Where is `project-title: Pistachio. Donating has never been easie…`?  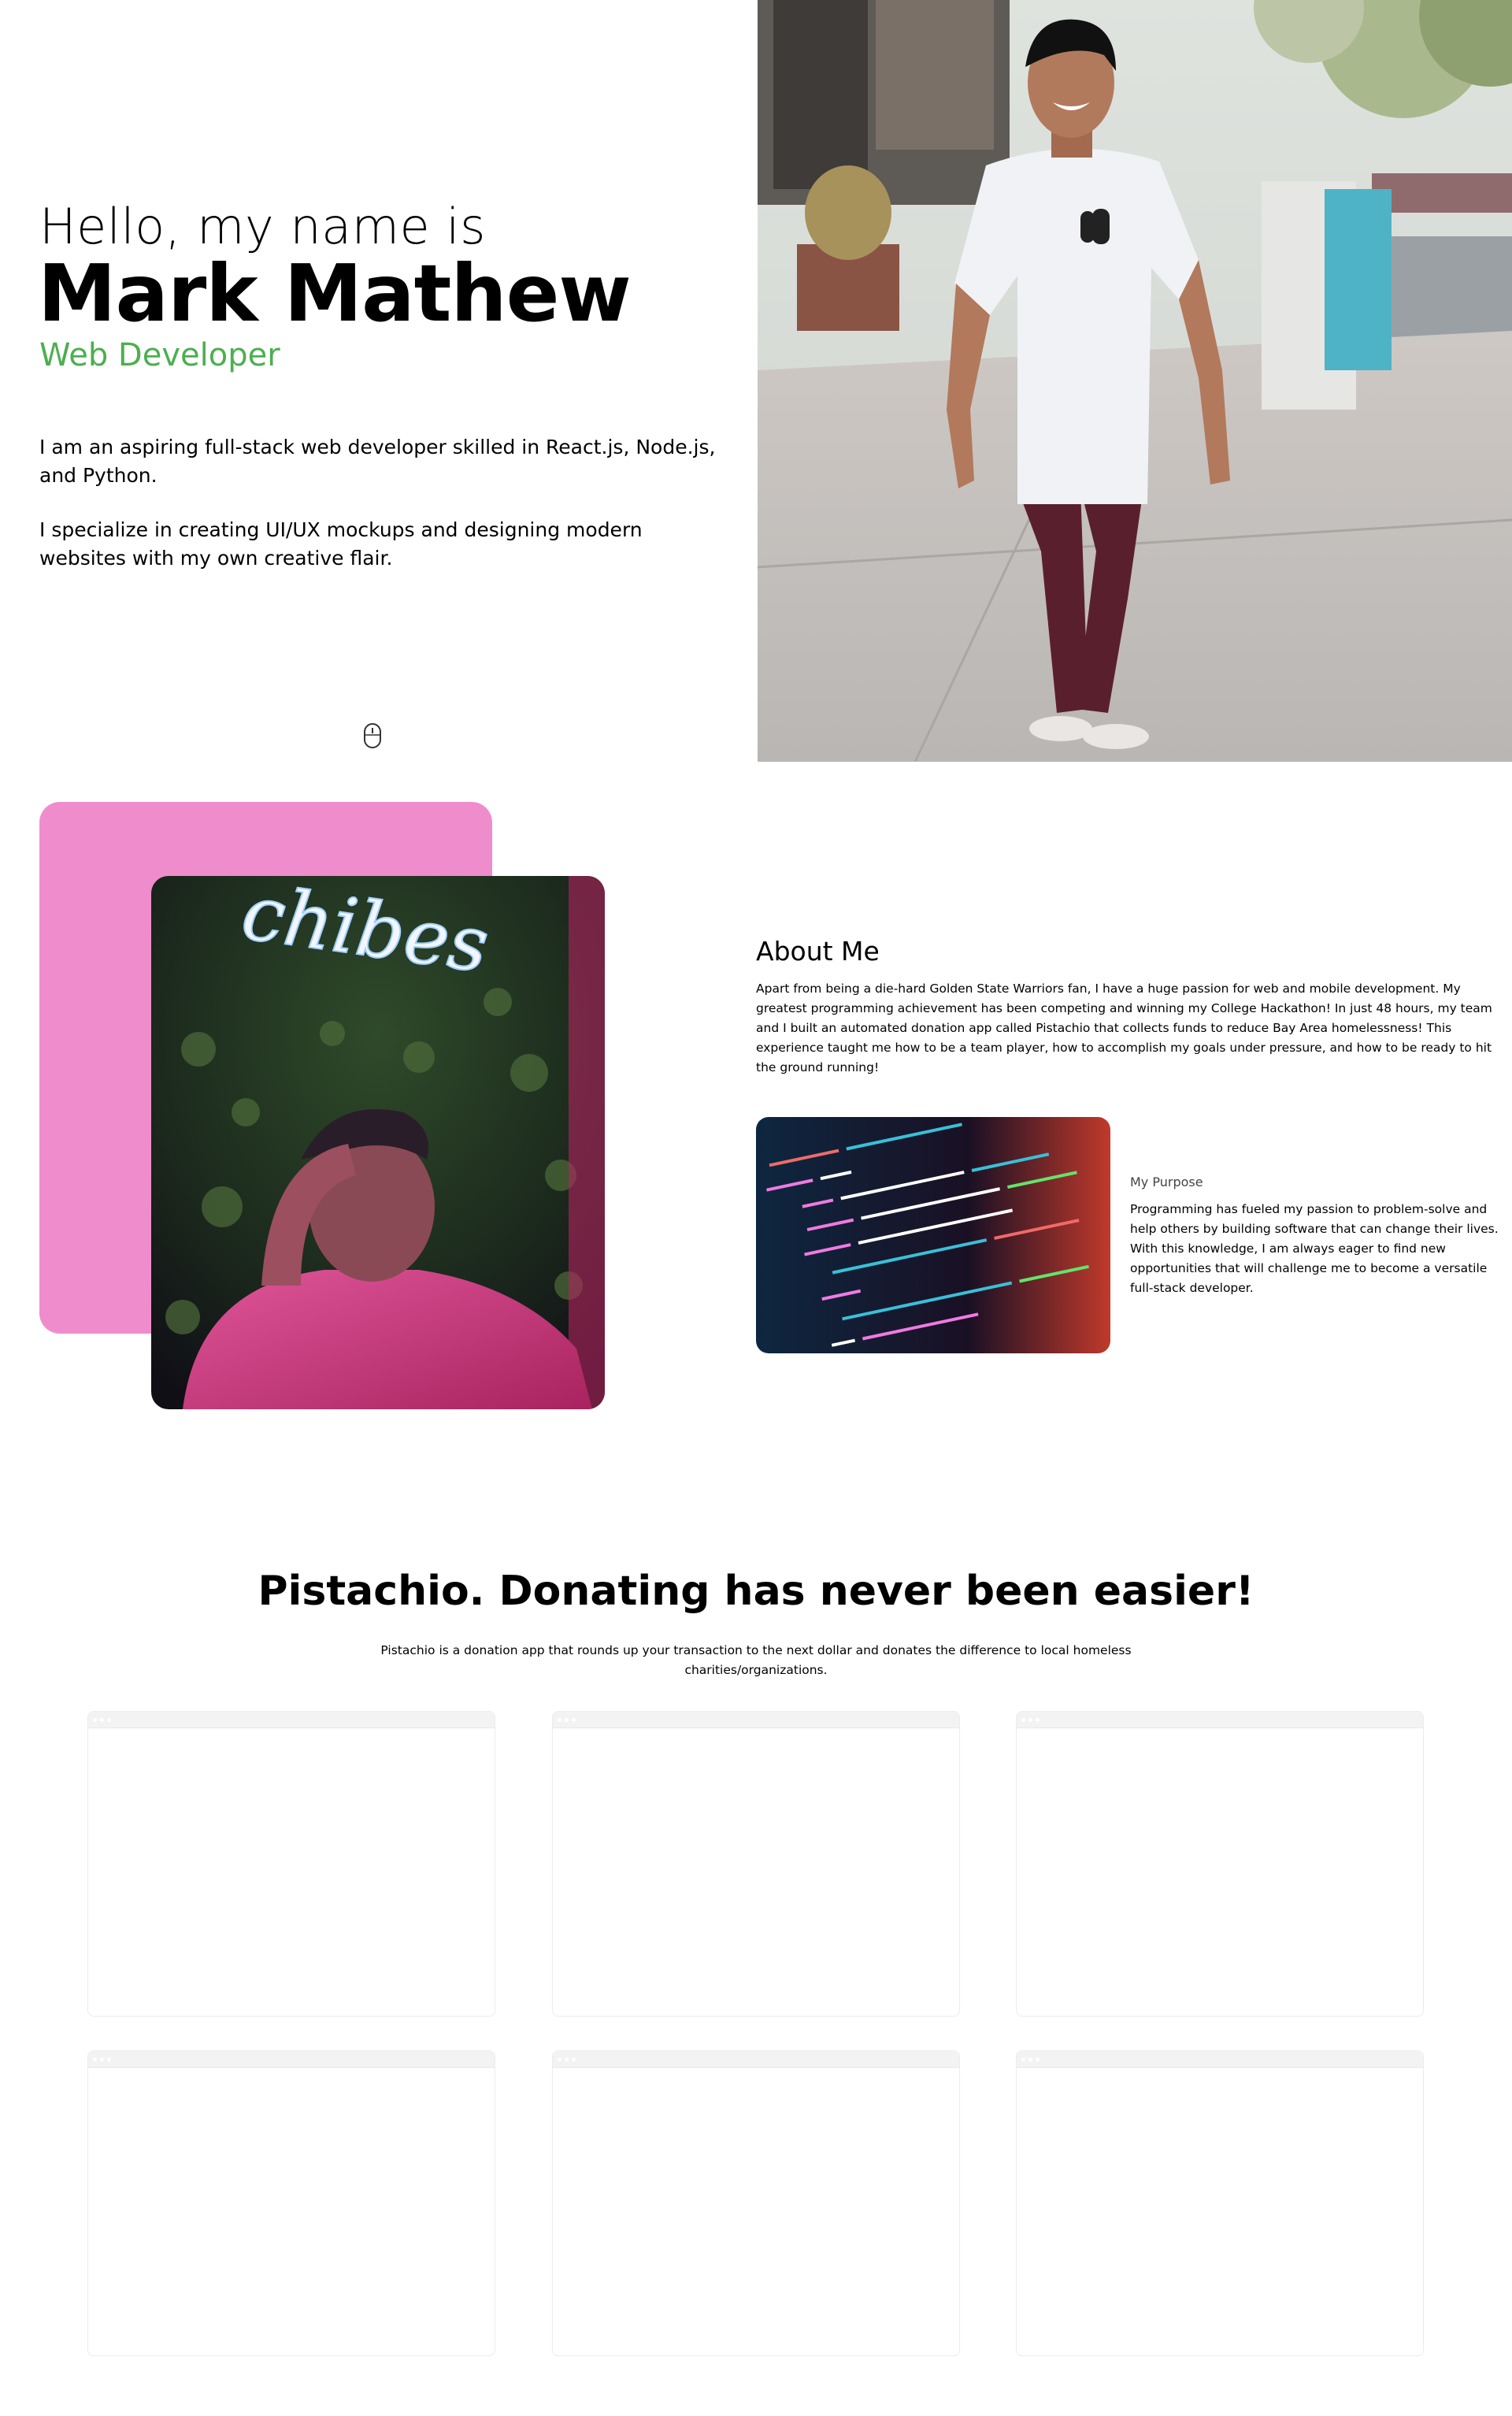 project-title: Pistachio. Donating has never been easie… is located at coordinates (756, 1591).